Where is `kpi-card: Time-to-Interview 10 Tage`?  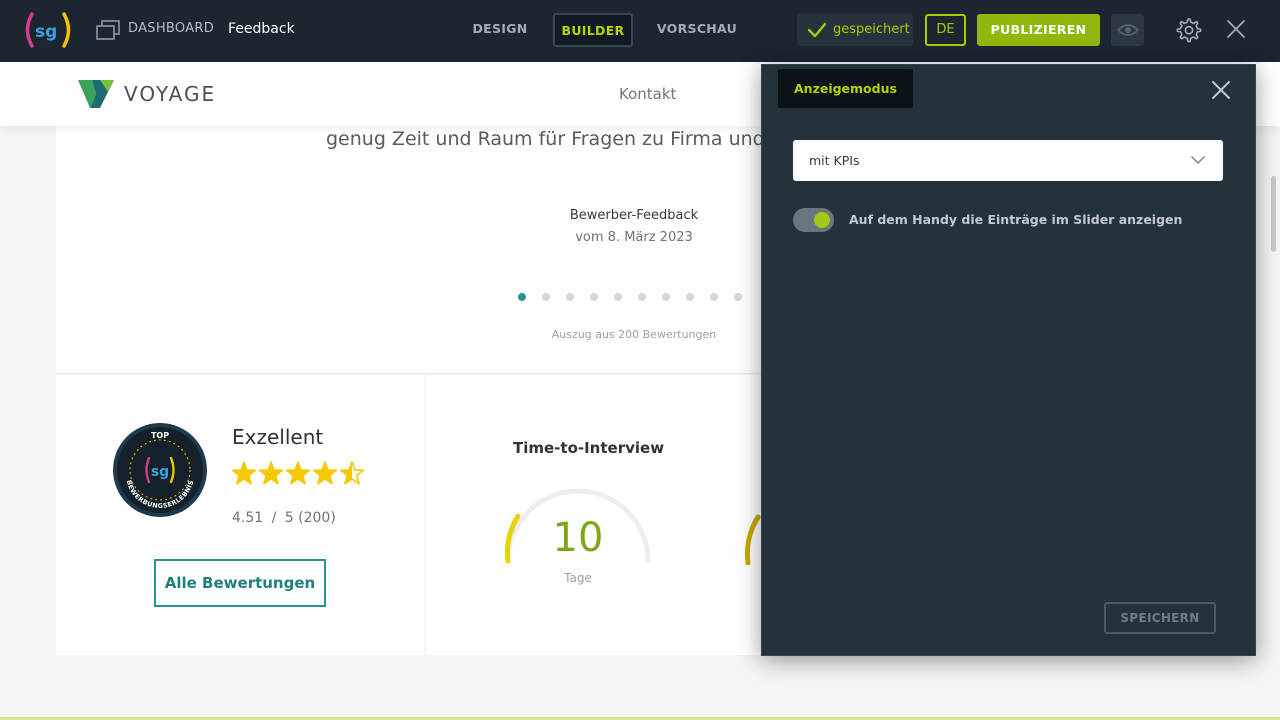 kpi-card: Time-to-Interview 10 Tage is located at coordinates (601, 515).